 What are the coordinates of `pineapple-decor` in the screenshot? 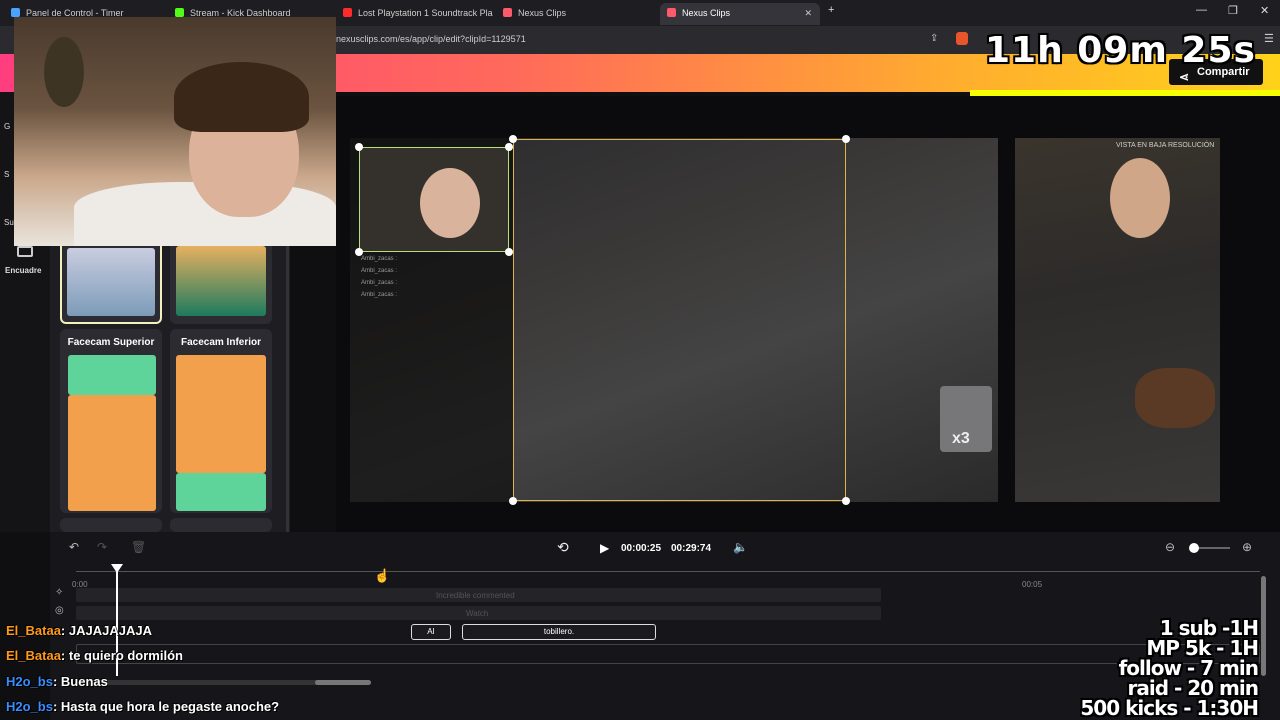 It's located at (64, 72).